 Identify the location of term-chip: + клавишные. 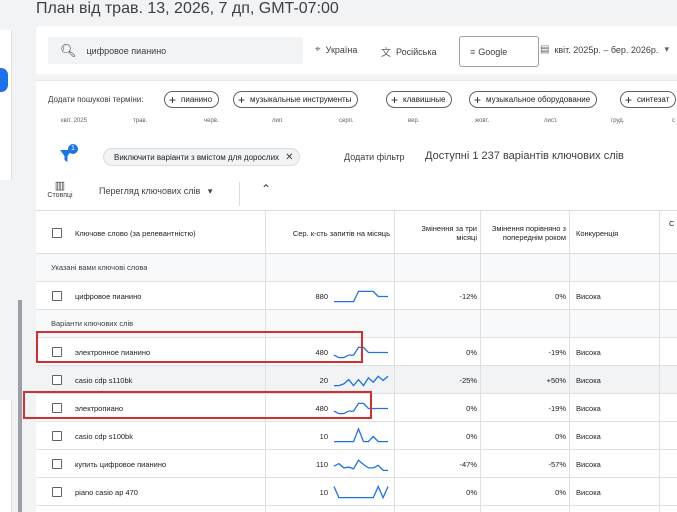
(419, 99).